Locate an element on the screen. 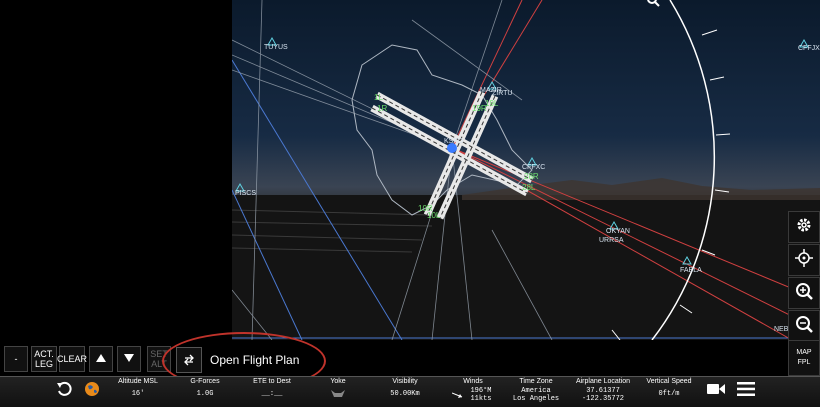 This screenshot has height=407, width=820. winds-speed: 11kts is located at coordinates (481, 399).